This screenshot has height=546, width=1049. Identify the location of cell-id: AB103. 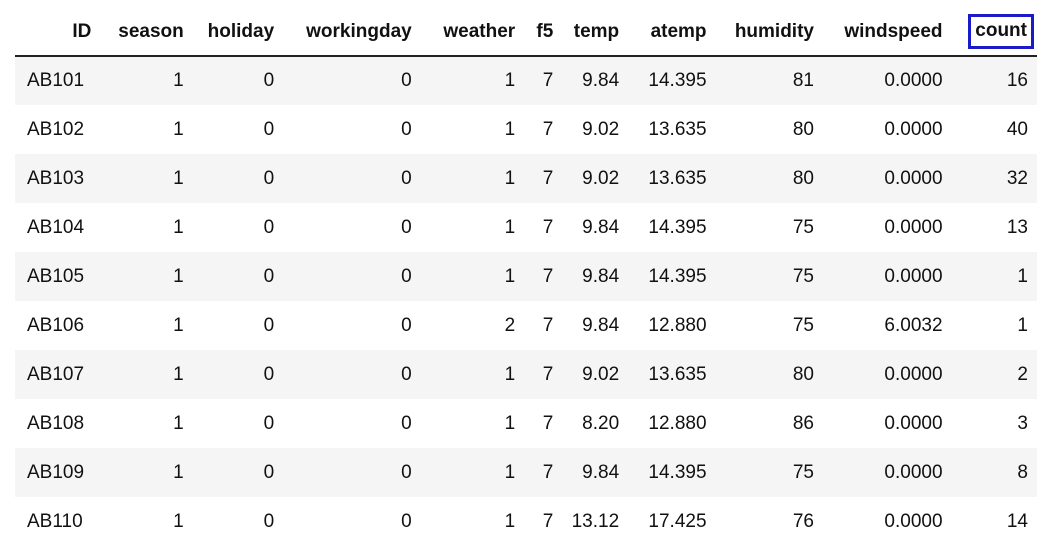
(58, 178).